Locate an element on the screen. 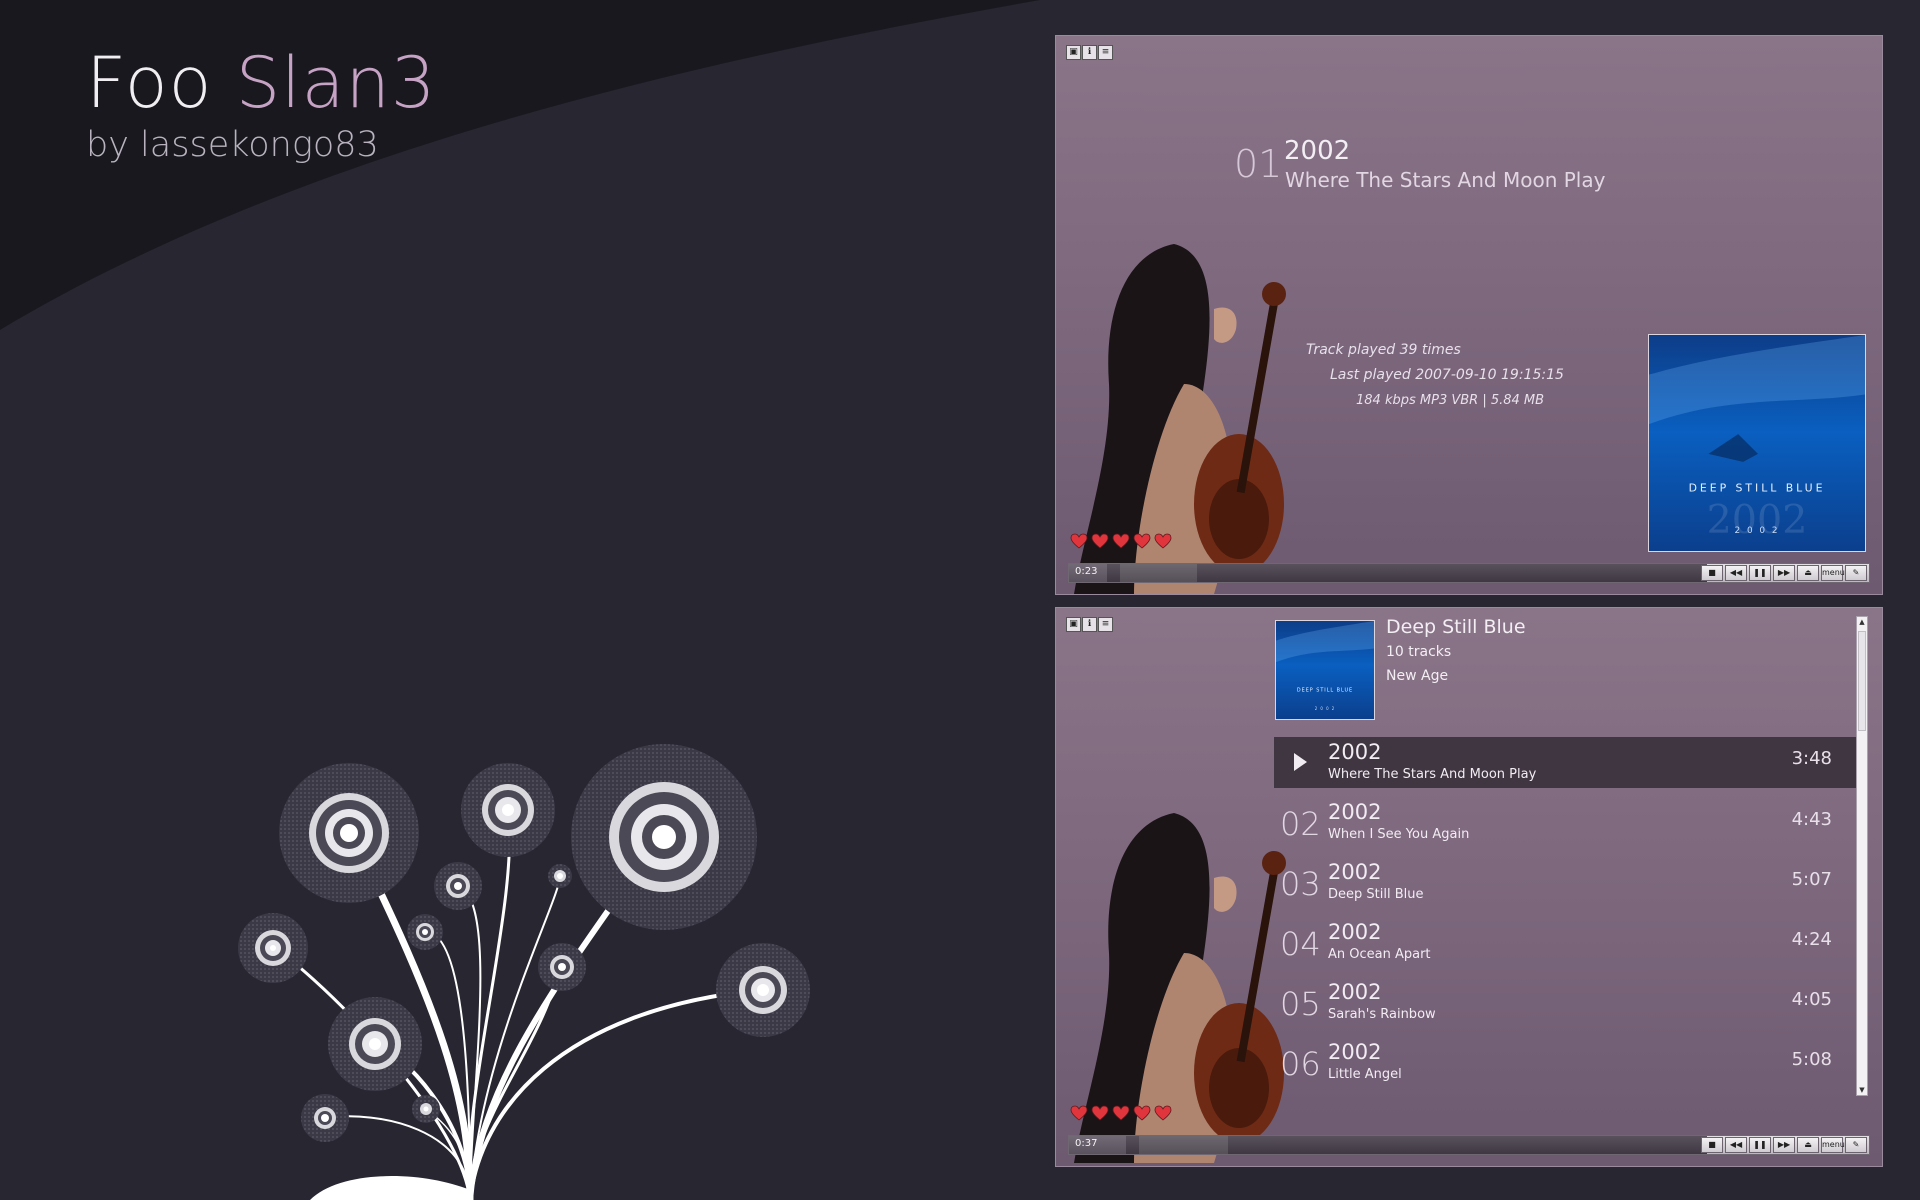 Image resolution: width=1920 pixels, height=1200 pixels. brand-subtitle: by lassekongo83 is located at coordinates (232, 145).